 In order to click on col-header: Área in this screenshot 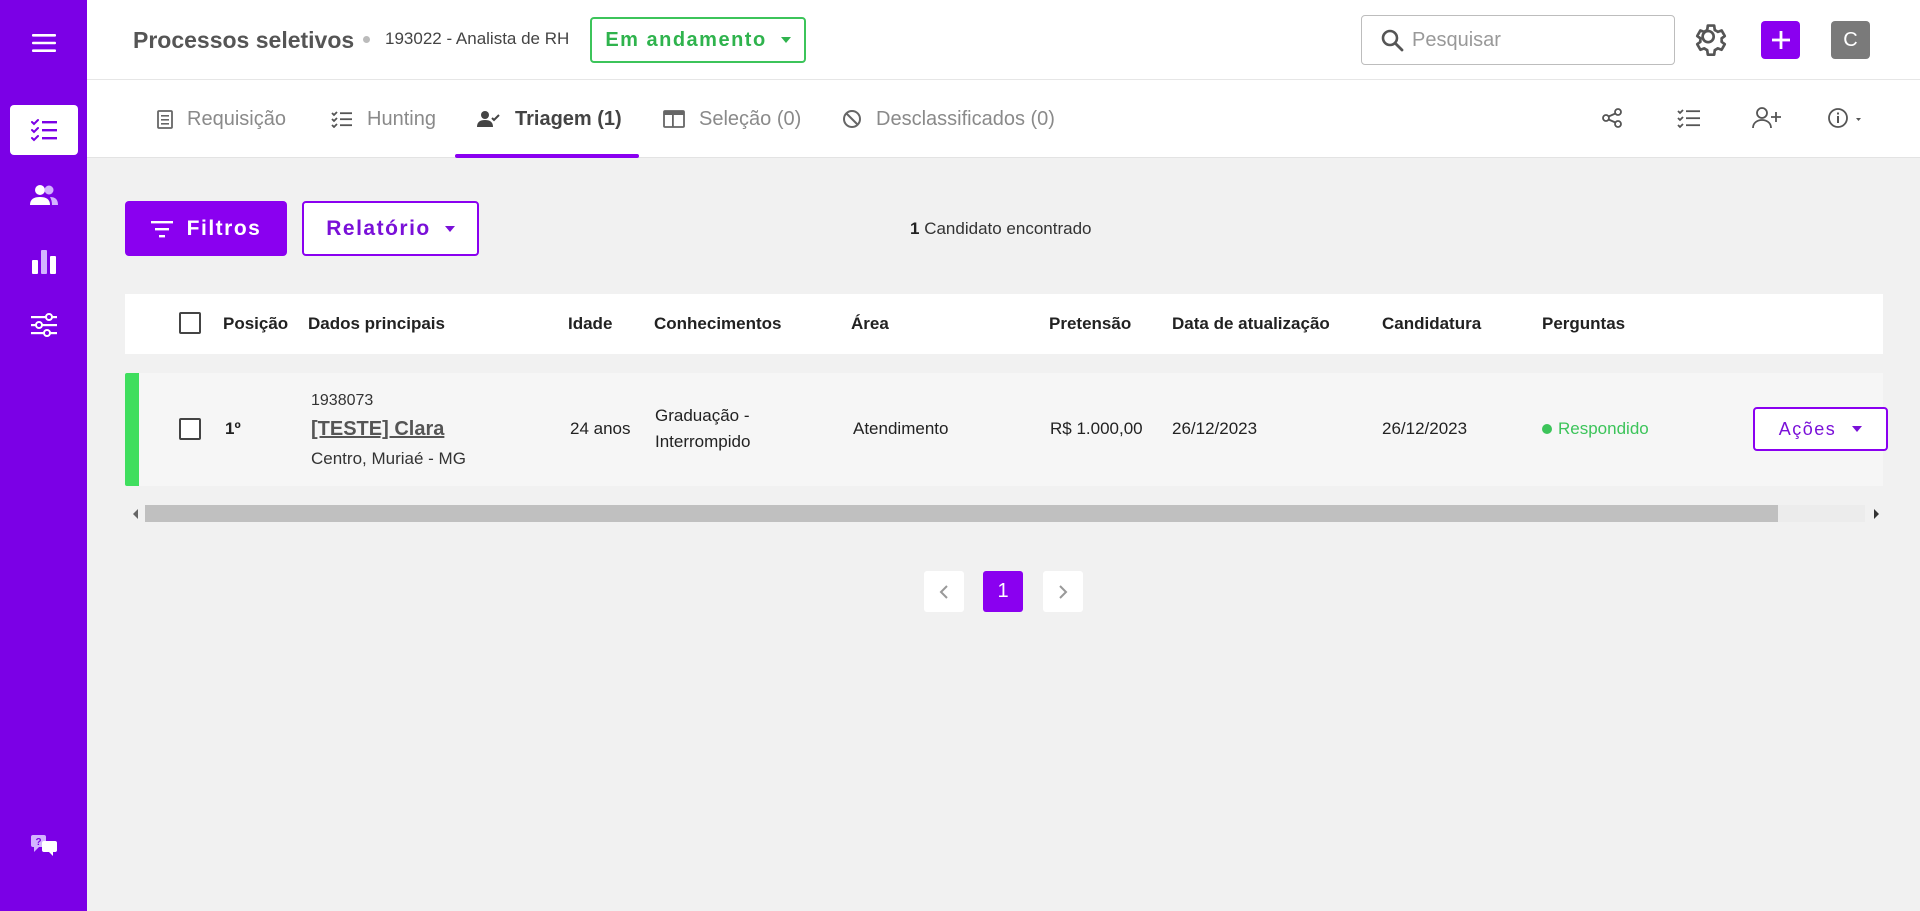, I will do `click(870, 323)`.